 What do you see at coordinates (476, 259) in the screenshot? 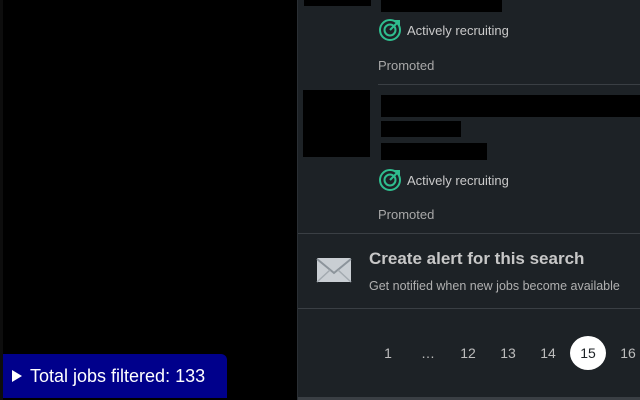
I see `alert-title: Create alert for this search` at bounding box center [476, 259].